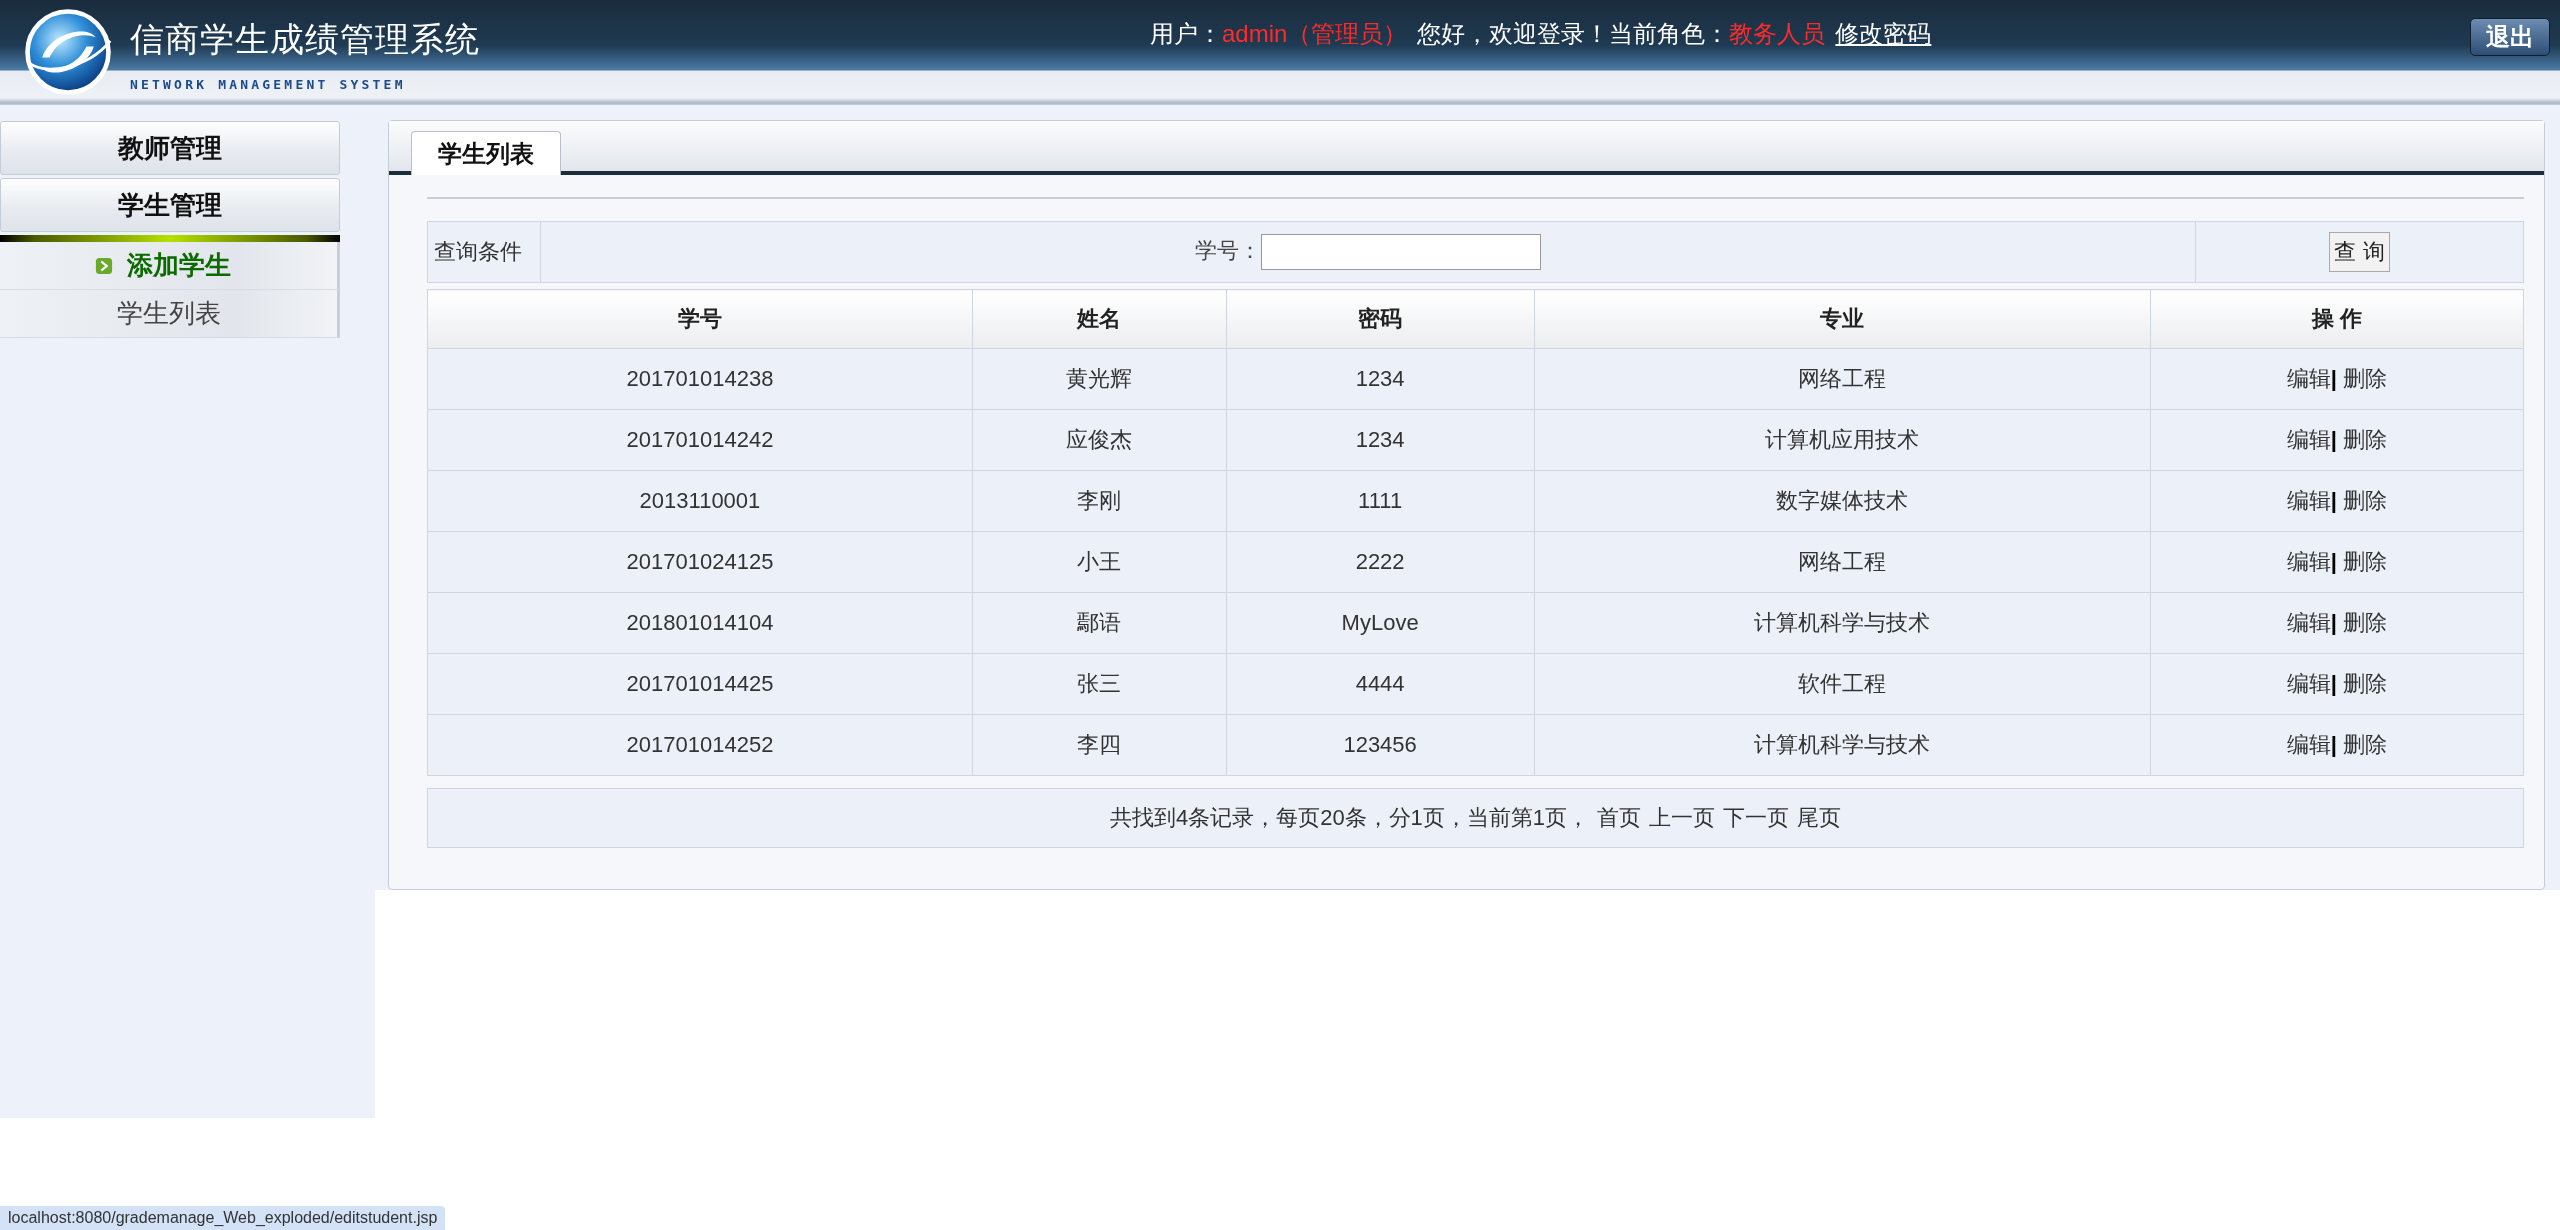  Describe the element at coordinates (1099, 745) in the screenshot. I see `table-cell: 李四` at that location.